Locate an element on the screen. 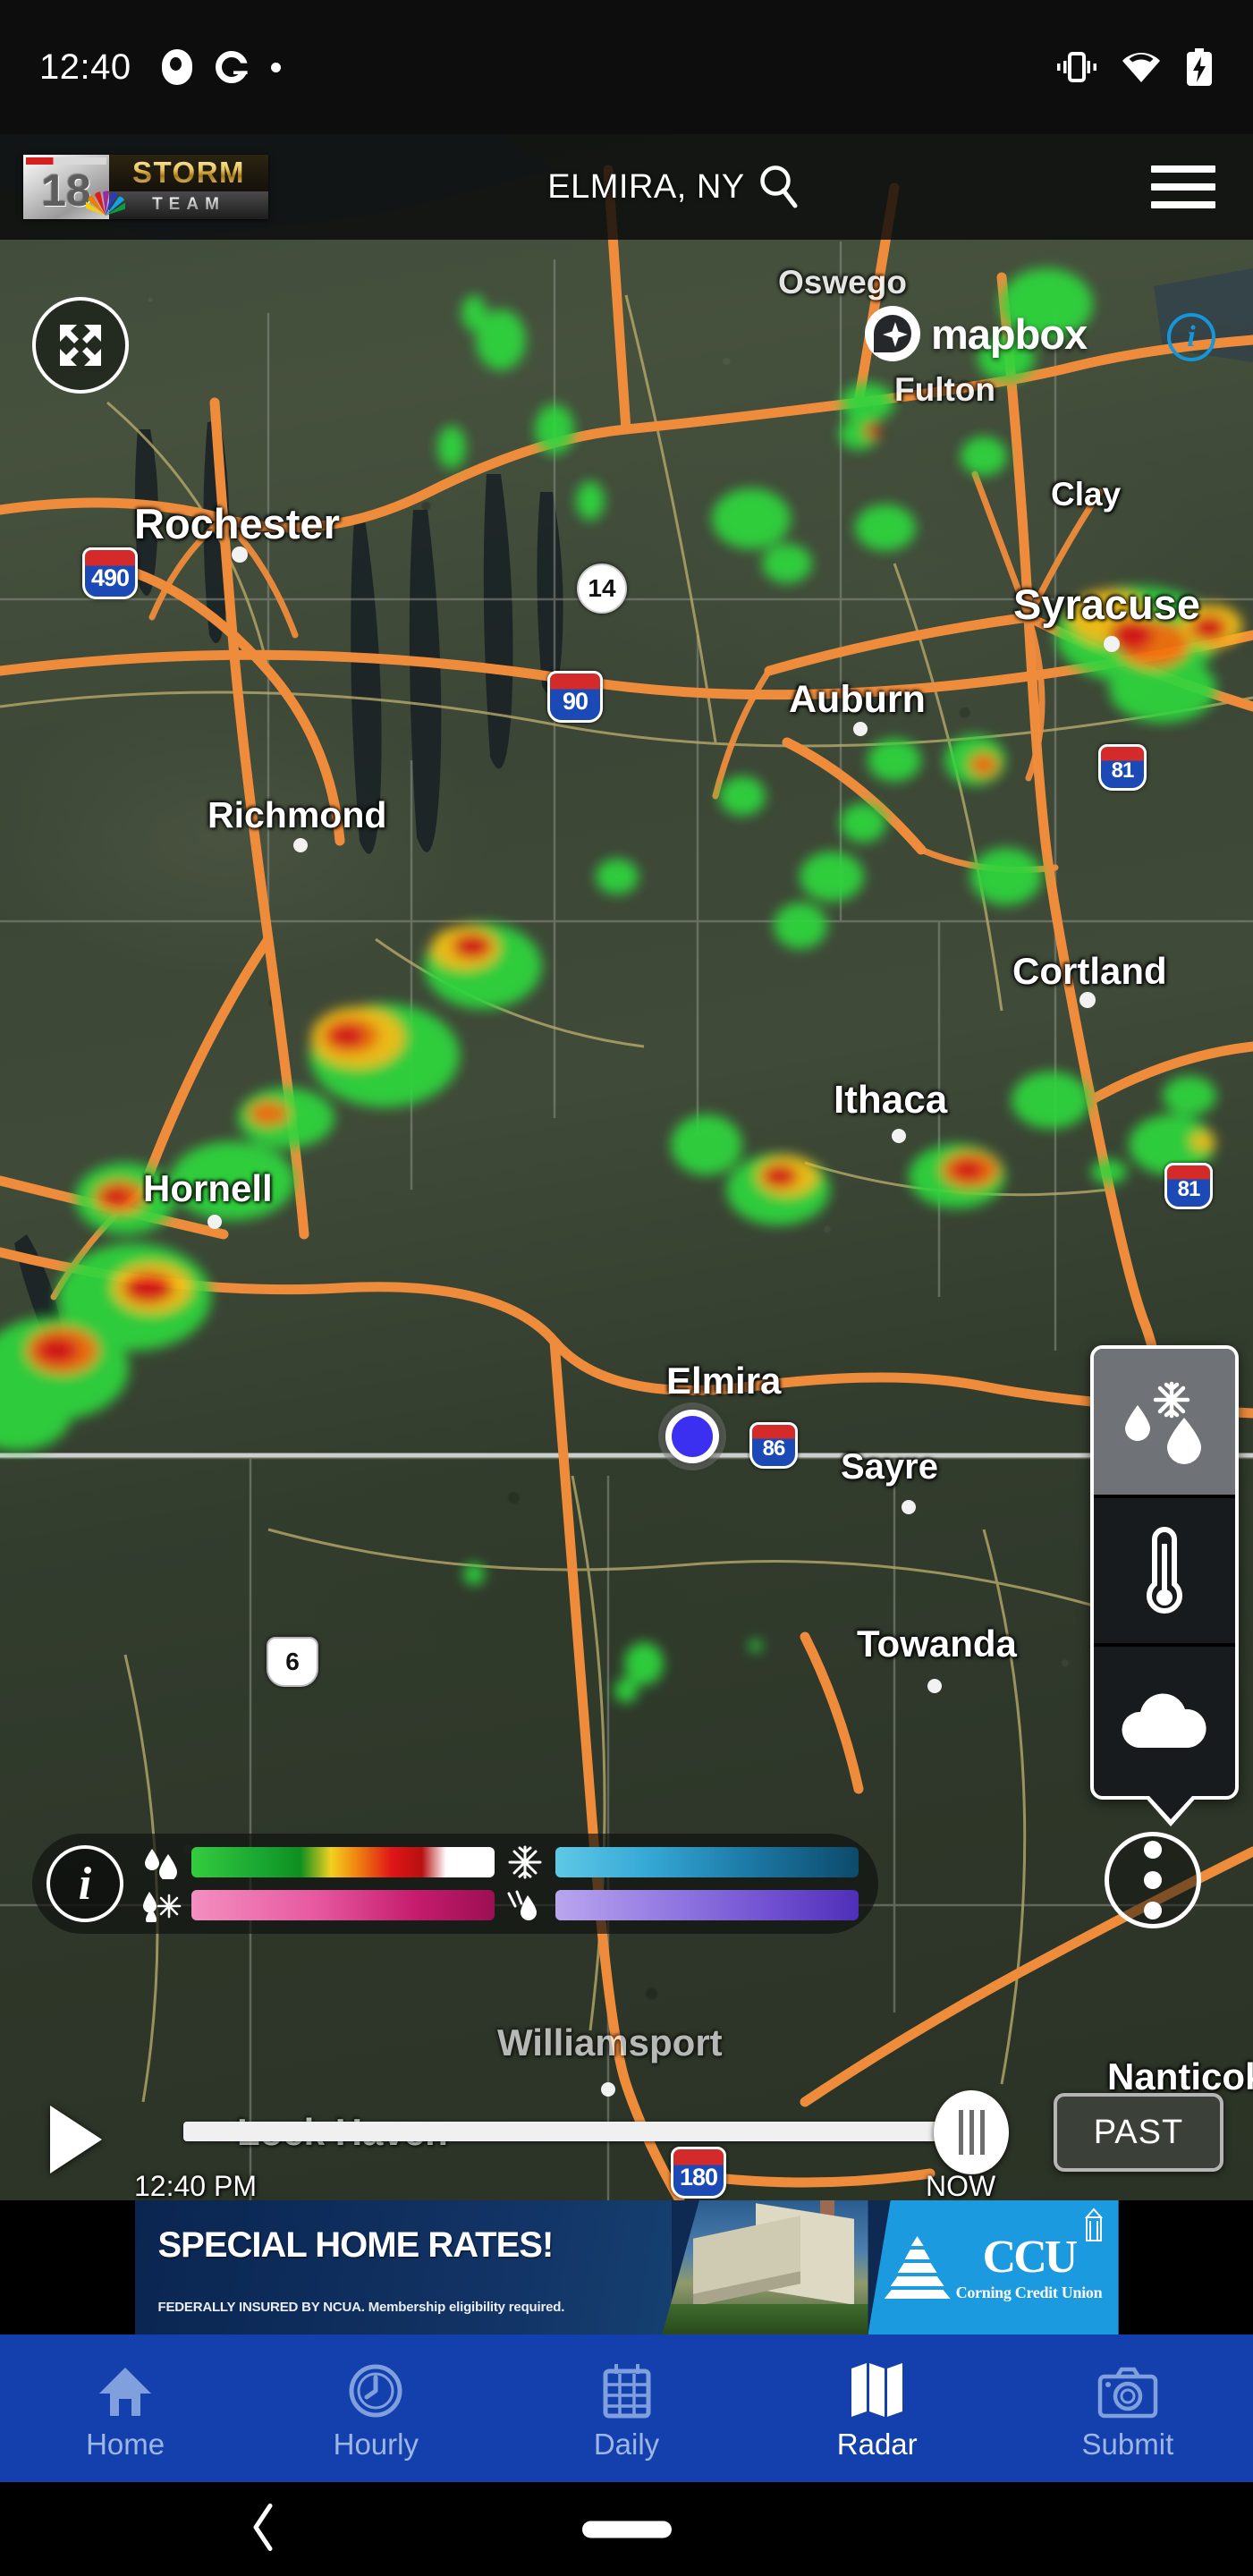 Image resolution: width=1253 pixels, height=2576 pixels. mapbox-attribution: mapbox is located at coordinates (976, 333).